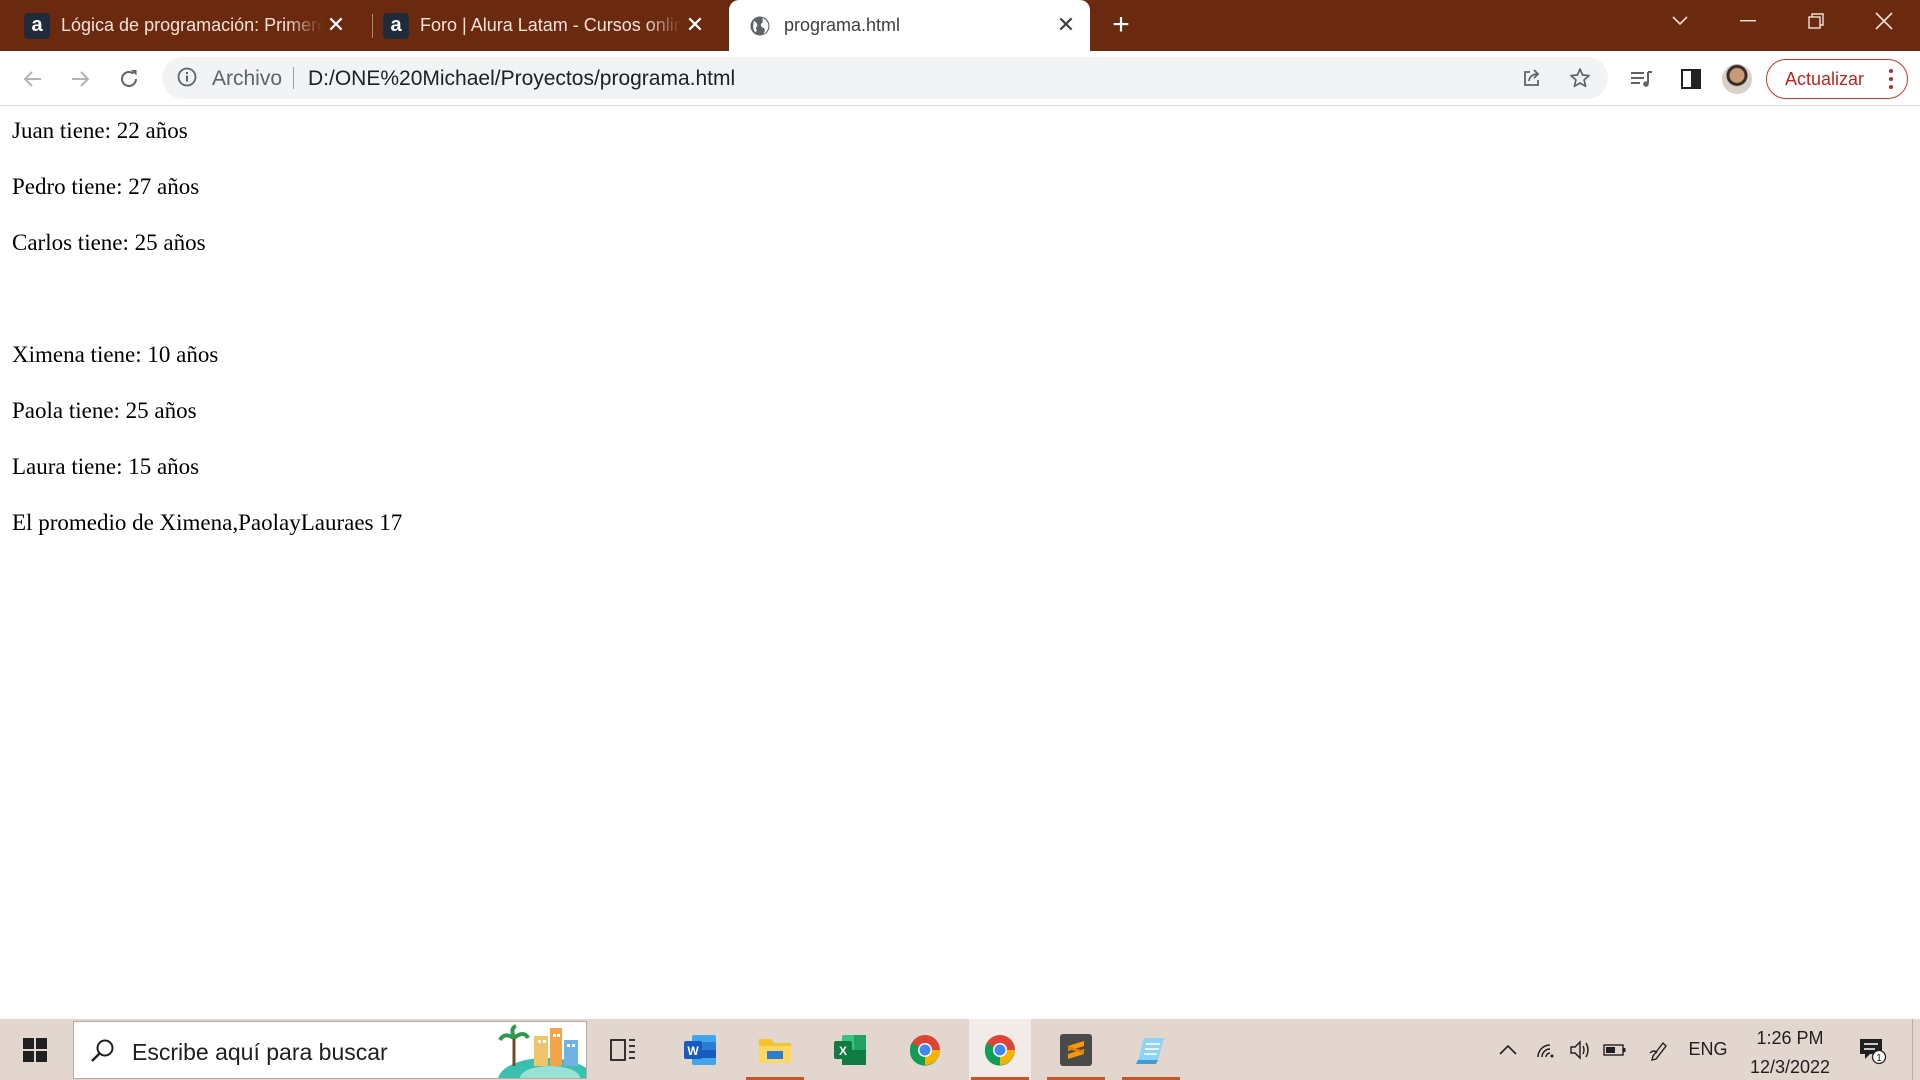 This screenshot has width=1920, height=1080. I want to click on notepad-app-icon, so click(1151, 1049).